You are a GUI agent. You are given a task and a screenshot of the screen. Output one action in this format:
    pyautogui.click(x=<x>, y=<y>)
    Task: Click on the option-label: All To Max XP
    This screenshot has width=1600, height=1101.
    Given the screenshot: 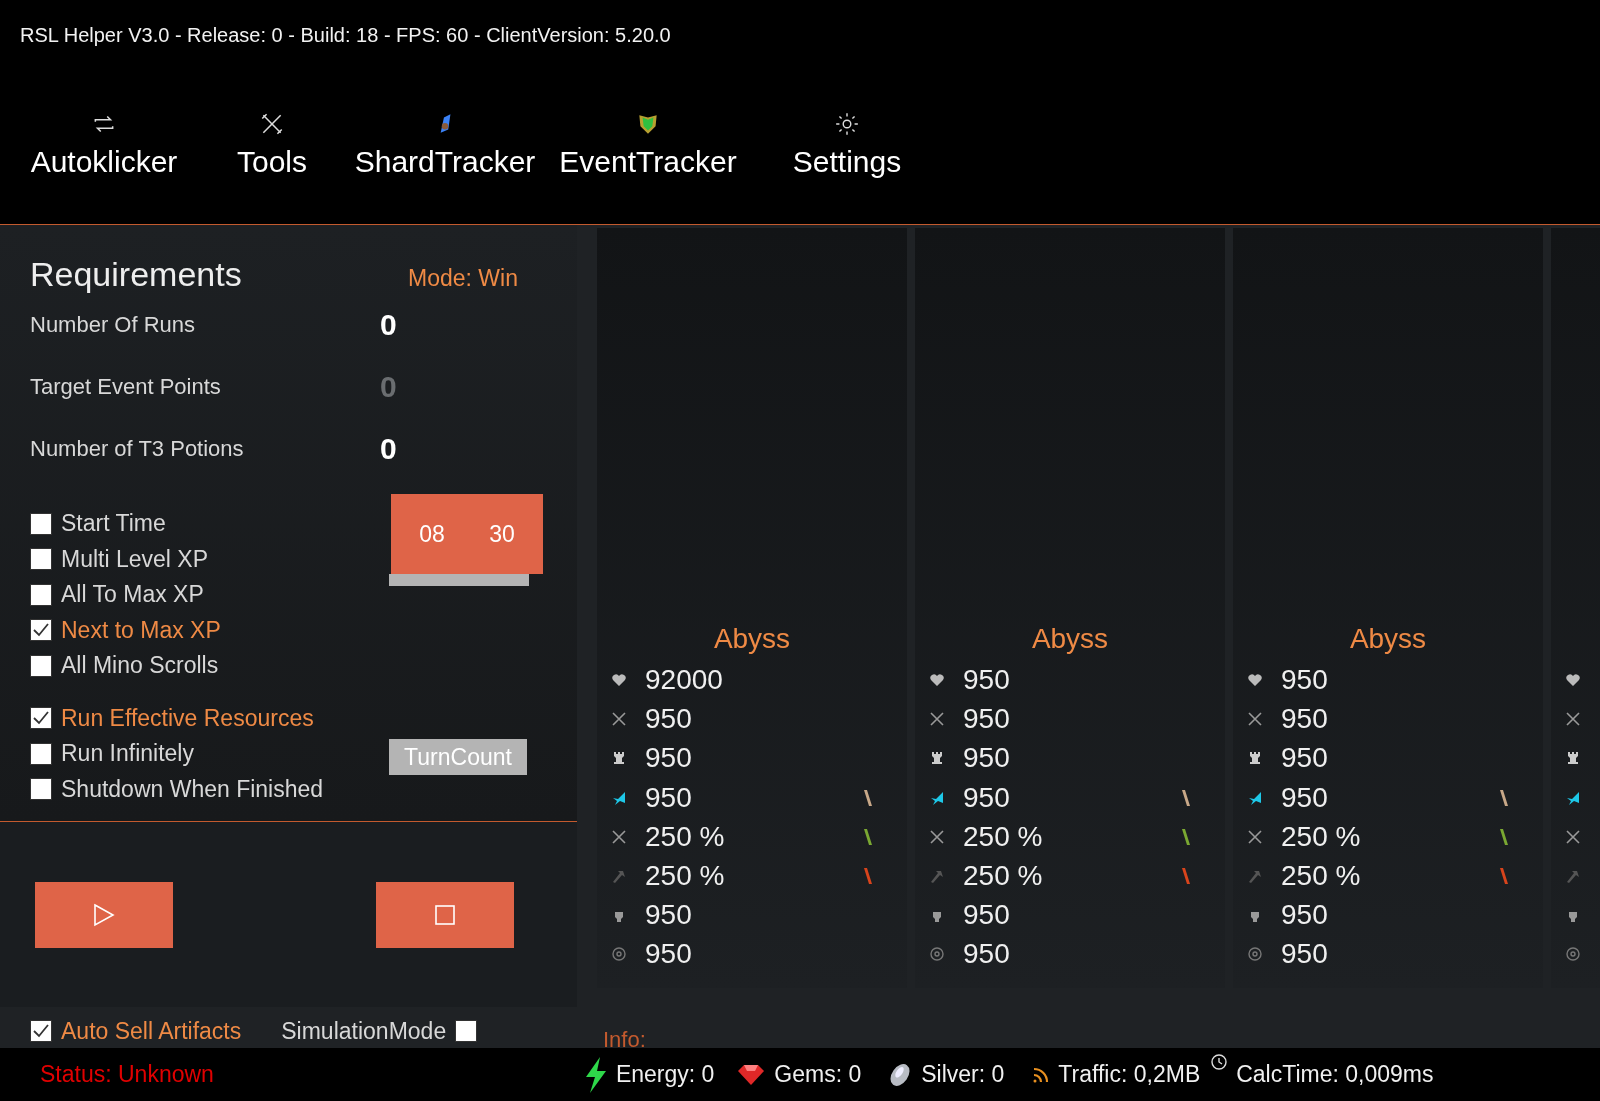 What is the action you would take?
    pyautogui.click(x=132, y=595)
    